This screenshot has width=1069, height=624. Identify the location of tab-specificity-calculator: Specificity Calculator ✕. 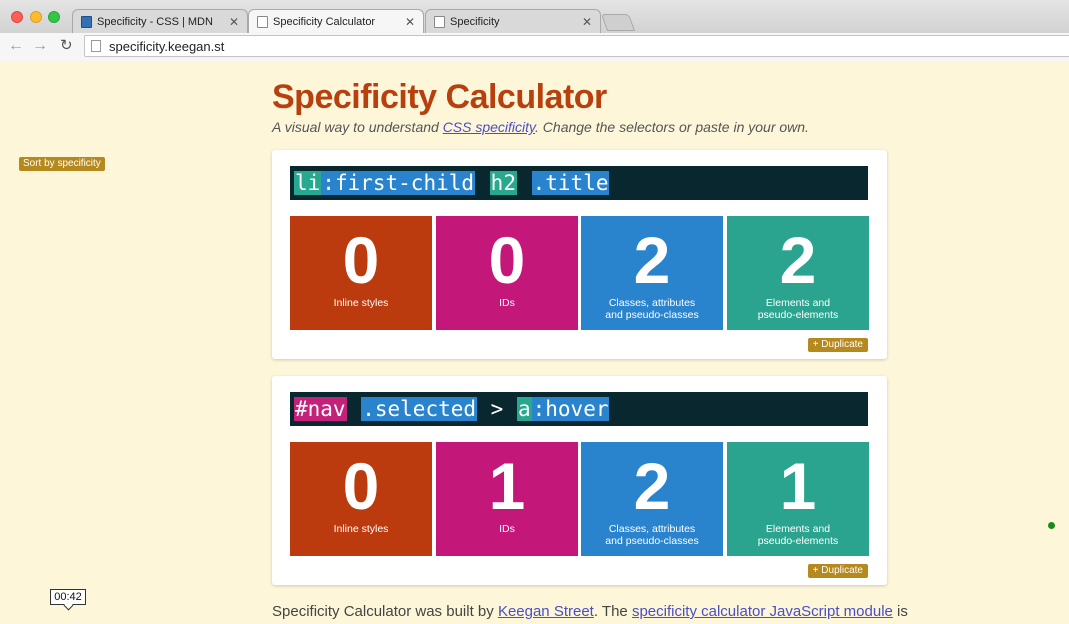
(336, 21).